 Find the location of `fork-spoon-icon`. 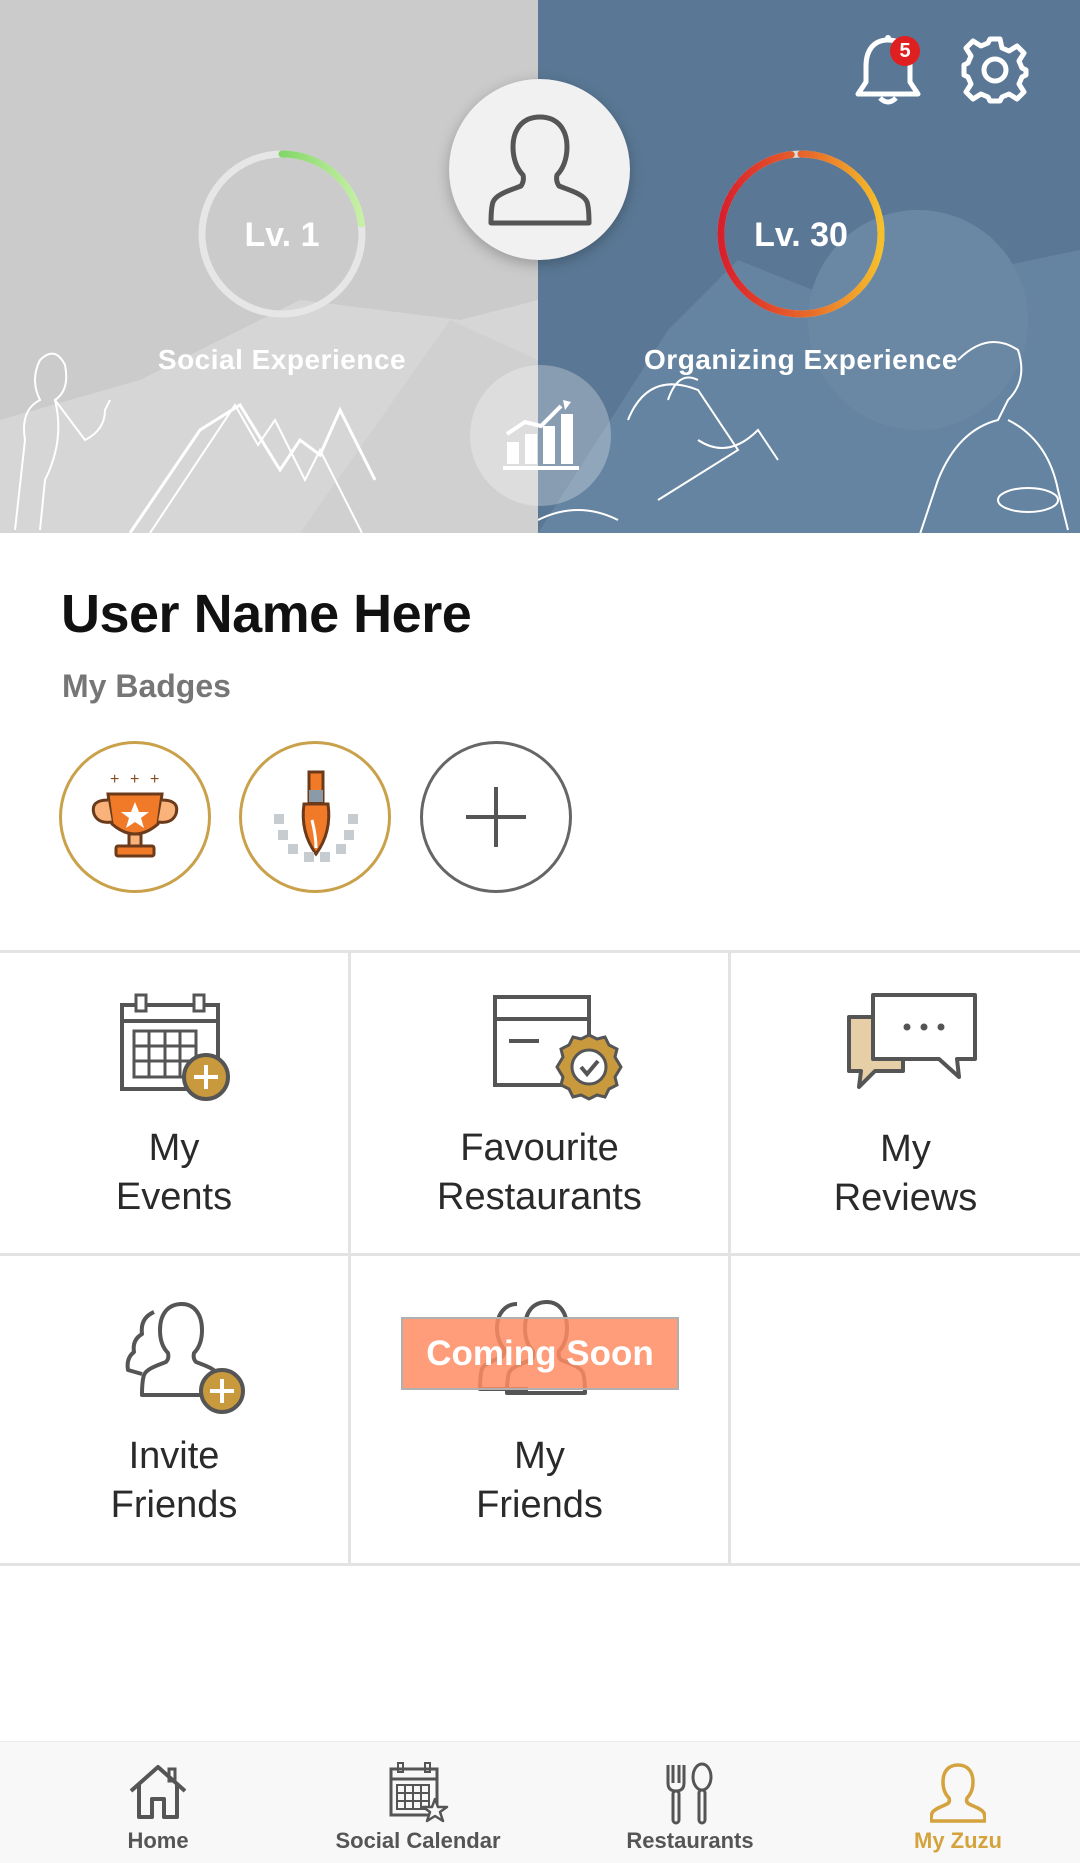

fork-spoon-icon is located at coordinates (689, 1793).